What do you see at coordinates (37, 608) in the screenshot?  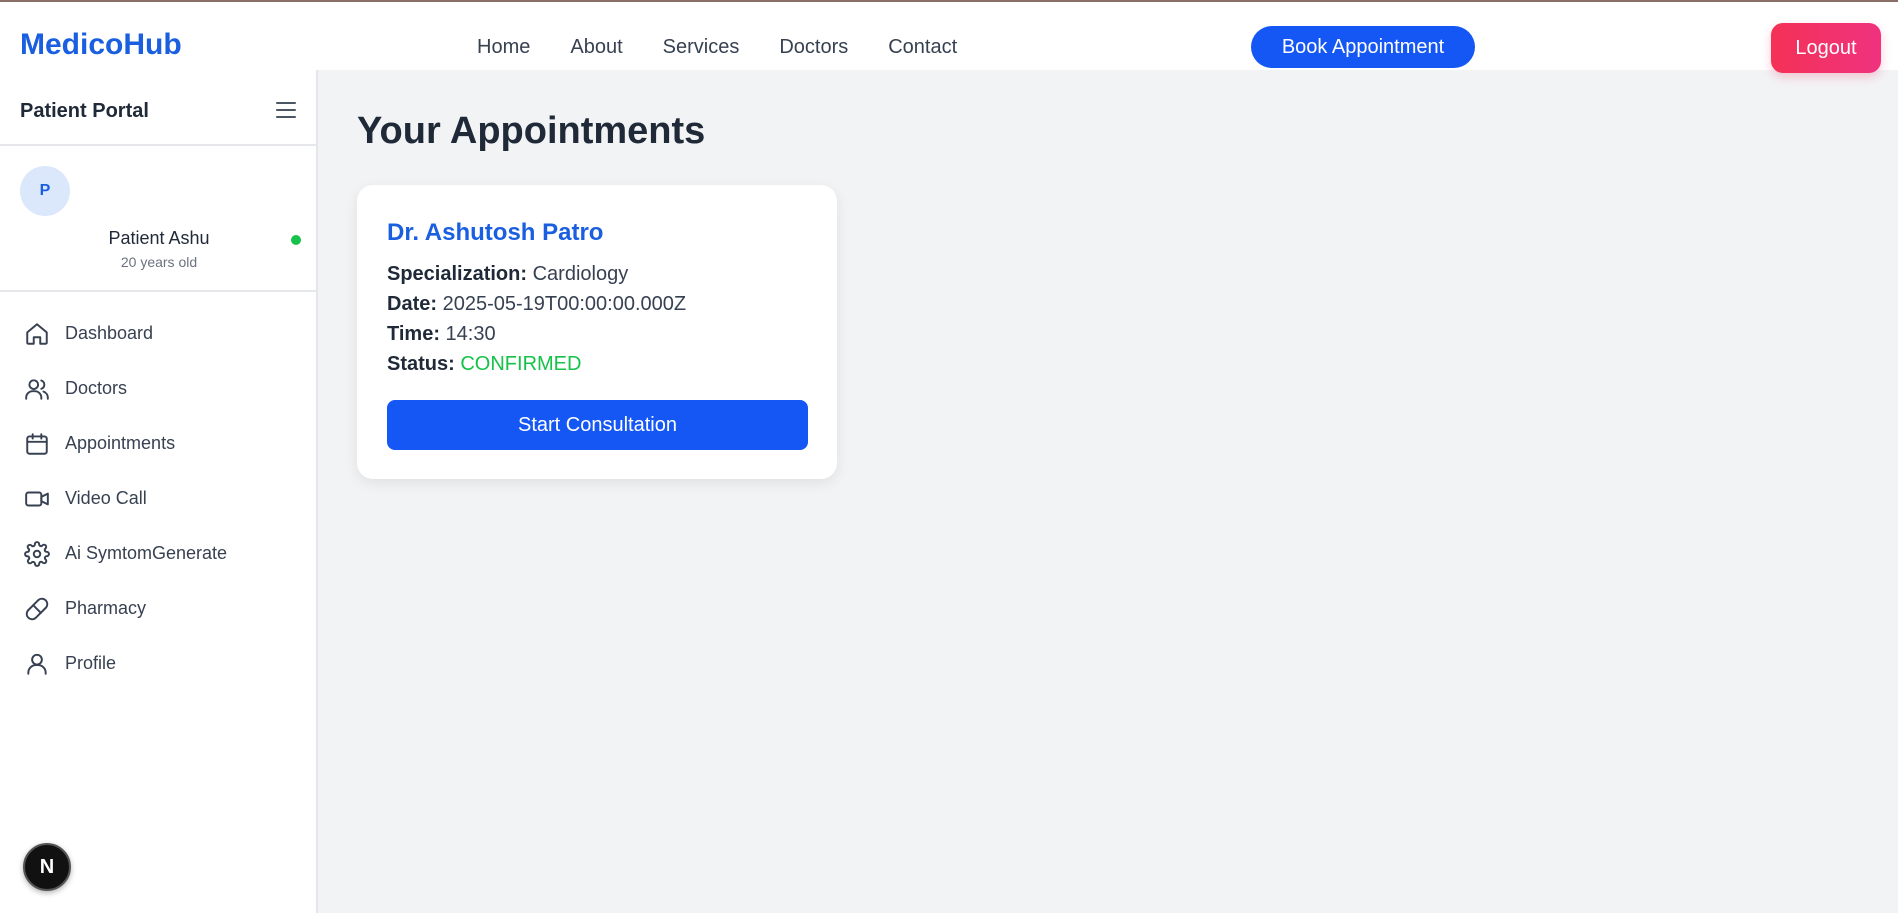 I see `pill-icon` at bounding box center [37, 608].